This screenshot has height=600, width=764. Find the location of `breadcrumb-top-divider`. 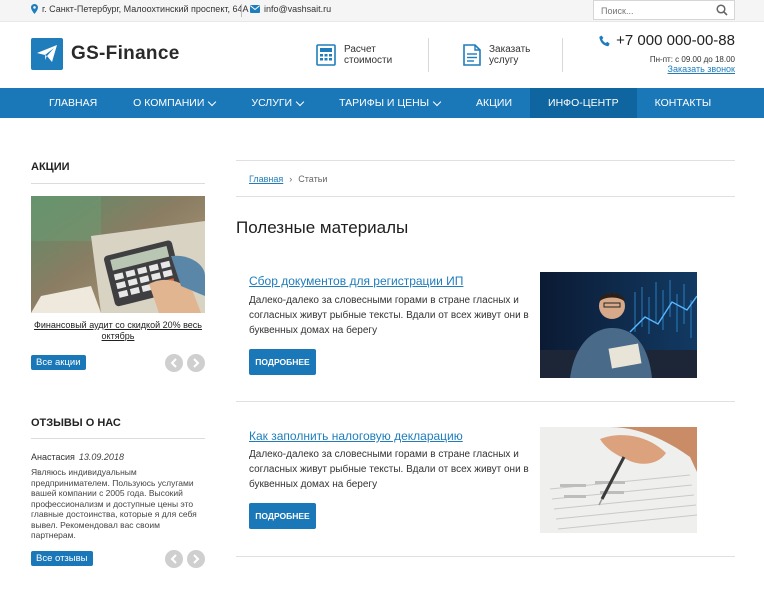

breadcrumb-top-divider is located at coordinates (485, 160).